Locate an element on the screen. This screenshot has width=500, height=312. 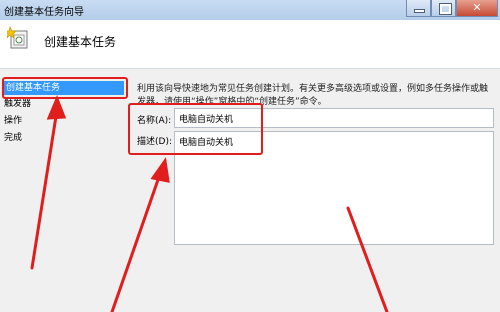
caption-buttons: ✕ is located at coordinates (452, 8).